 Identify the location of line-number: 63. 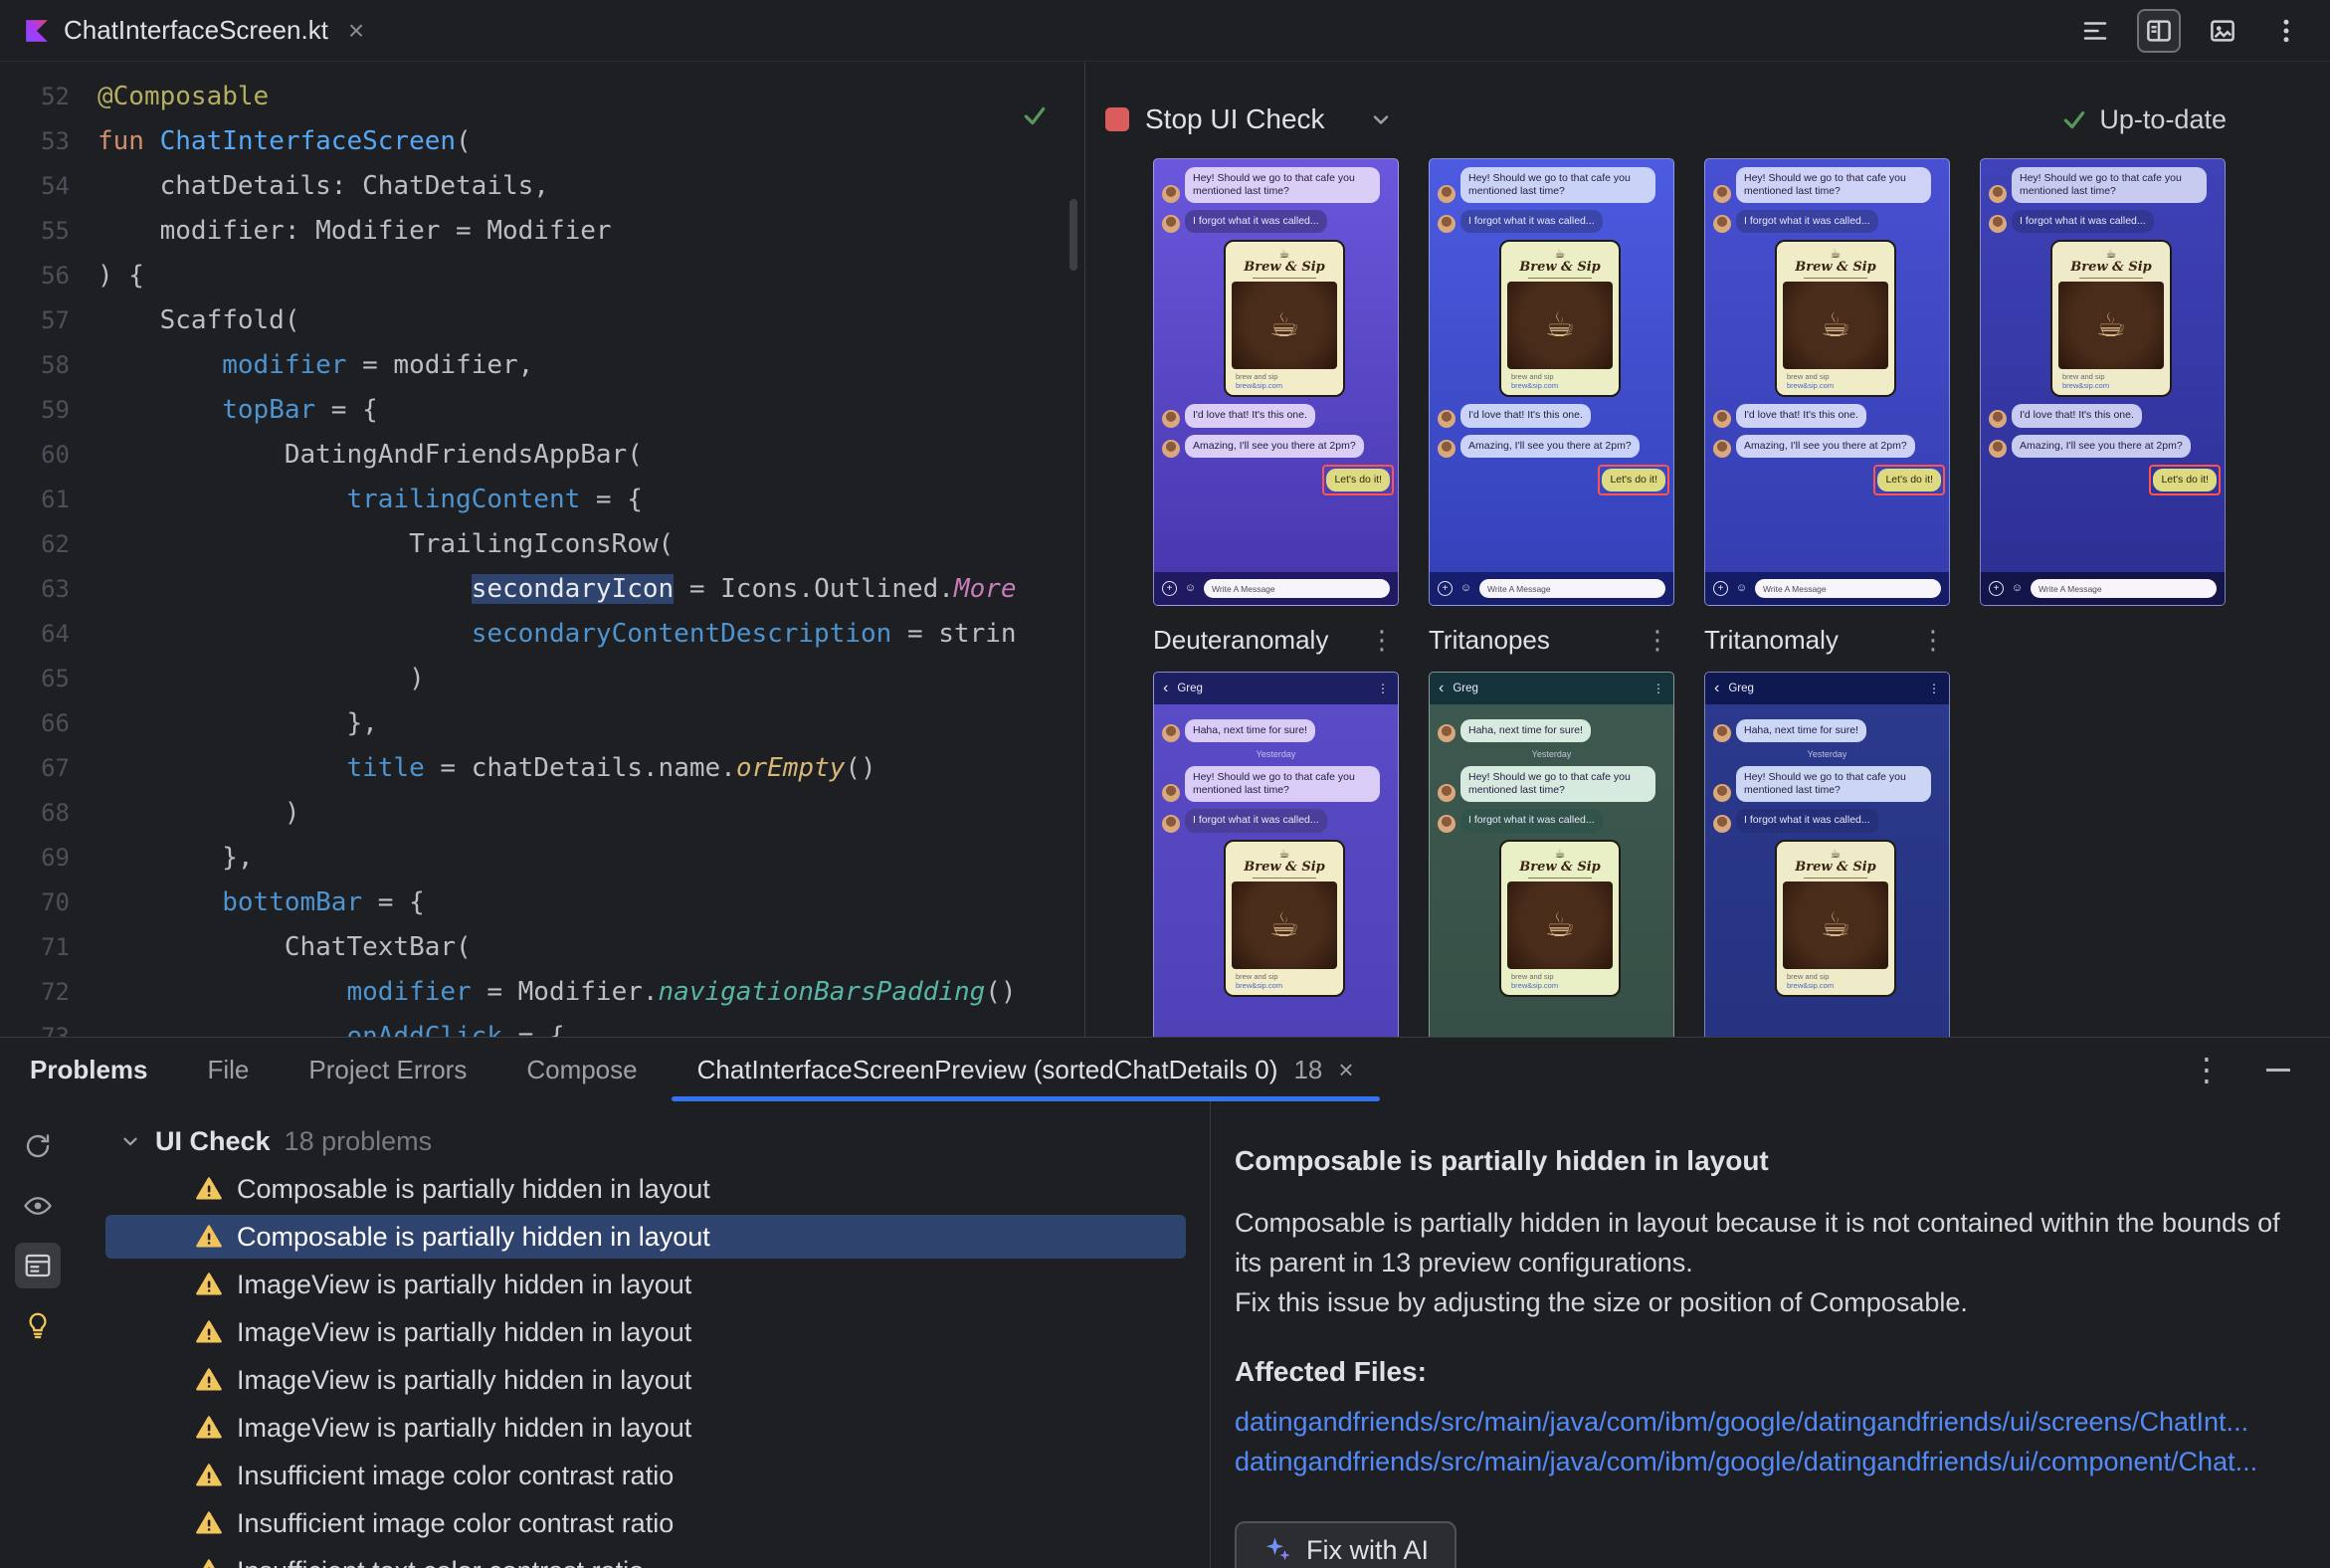
(35, 589).